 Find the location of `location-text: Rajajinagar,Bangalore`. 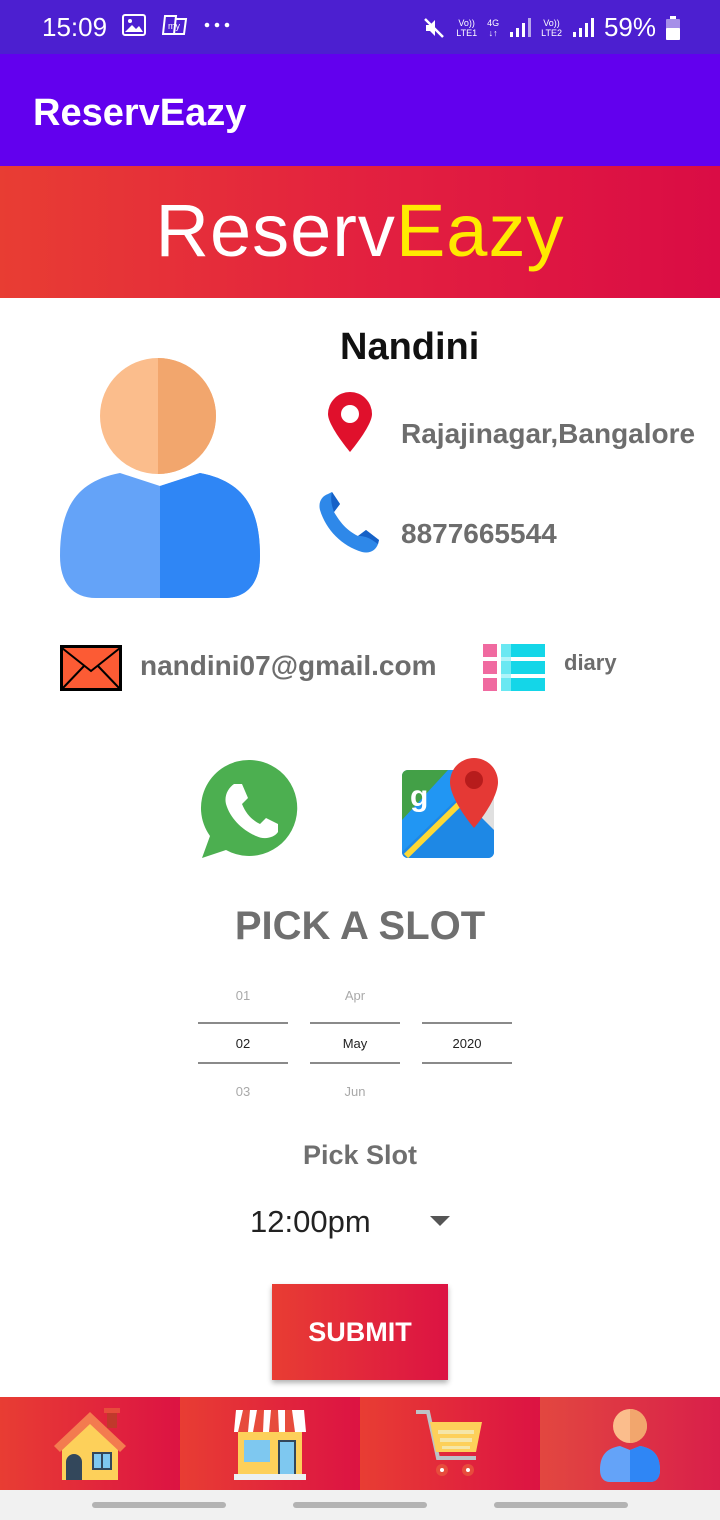

location-text: Rajajinagar,Bangalore is located at coordinates (548, 433).